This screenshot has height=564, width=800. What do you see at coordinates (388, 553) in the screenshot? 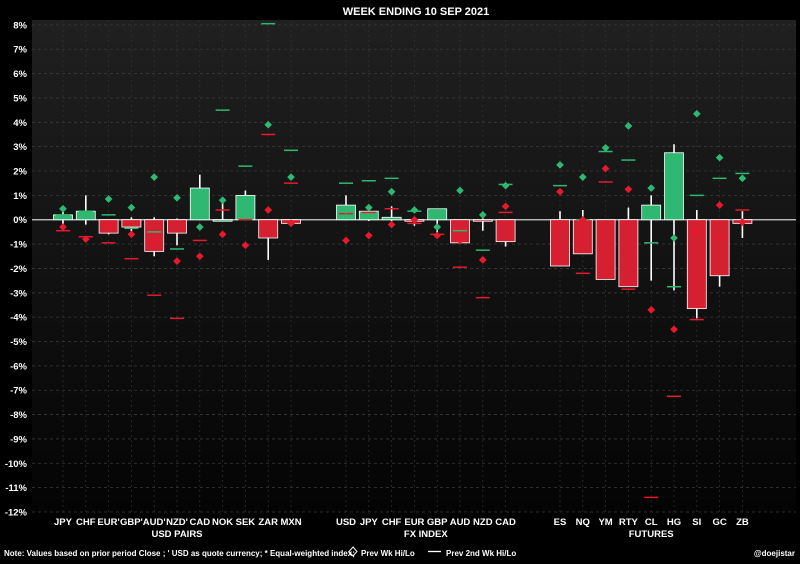
I see `diamond-legend-label: Prev Wk Hi/Lo` at bounding box center [388, 553].